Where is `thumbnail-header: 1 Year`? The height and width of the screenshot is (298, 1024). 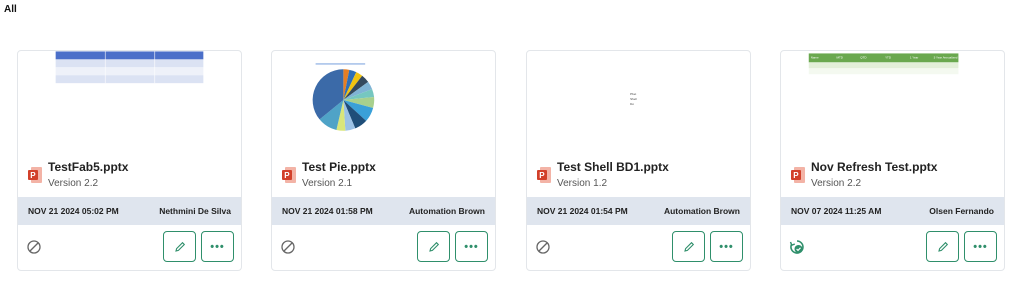 thumbnail-header: 1 Year is located at coordinates (914, 57).